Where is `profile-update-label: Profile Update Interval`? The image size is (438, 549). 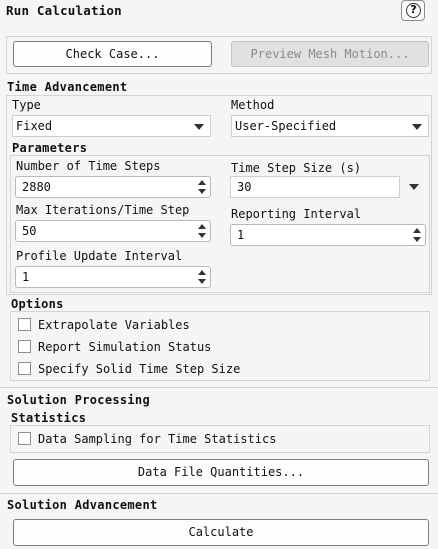
profile-update-label: Profile Update Interval is located at coordinates (99, 256).